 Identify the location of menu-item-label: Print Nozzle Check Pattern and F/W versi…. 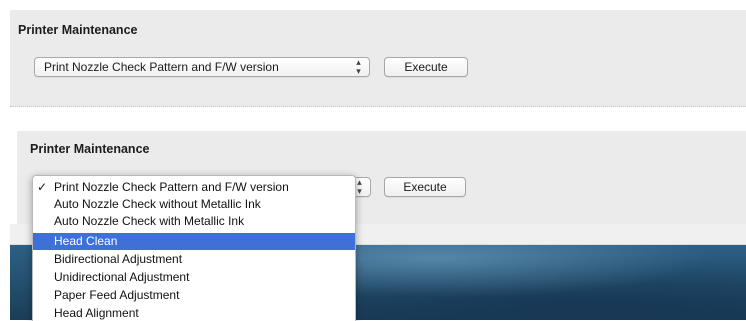
(171, 187).